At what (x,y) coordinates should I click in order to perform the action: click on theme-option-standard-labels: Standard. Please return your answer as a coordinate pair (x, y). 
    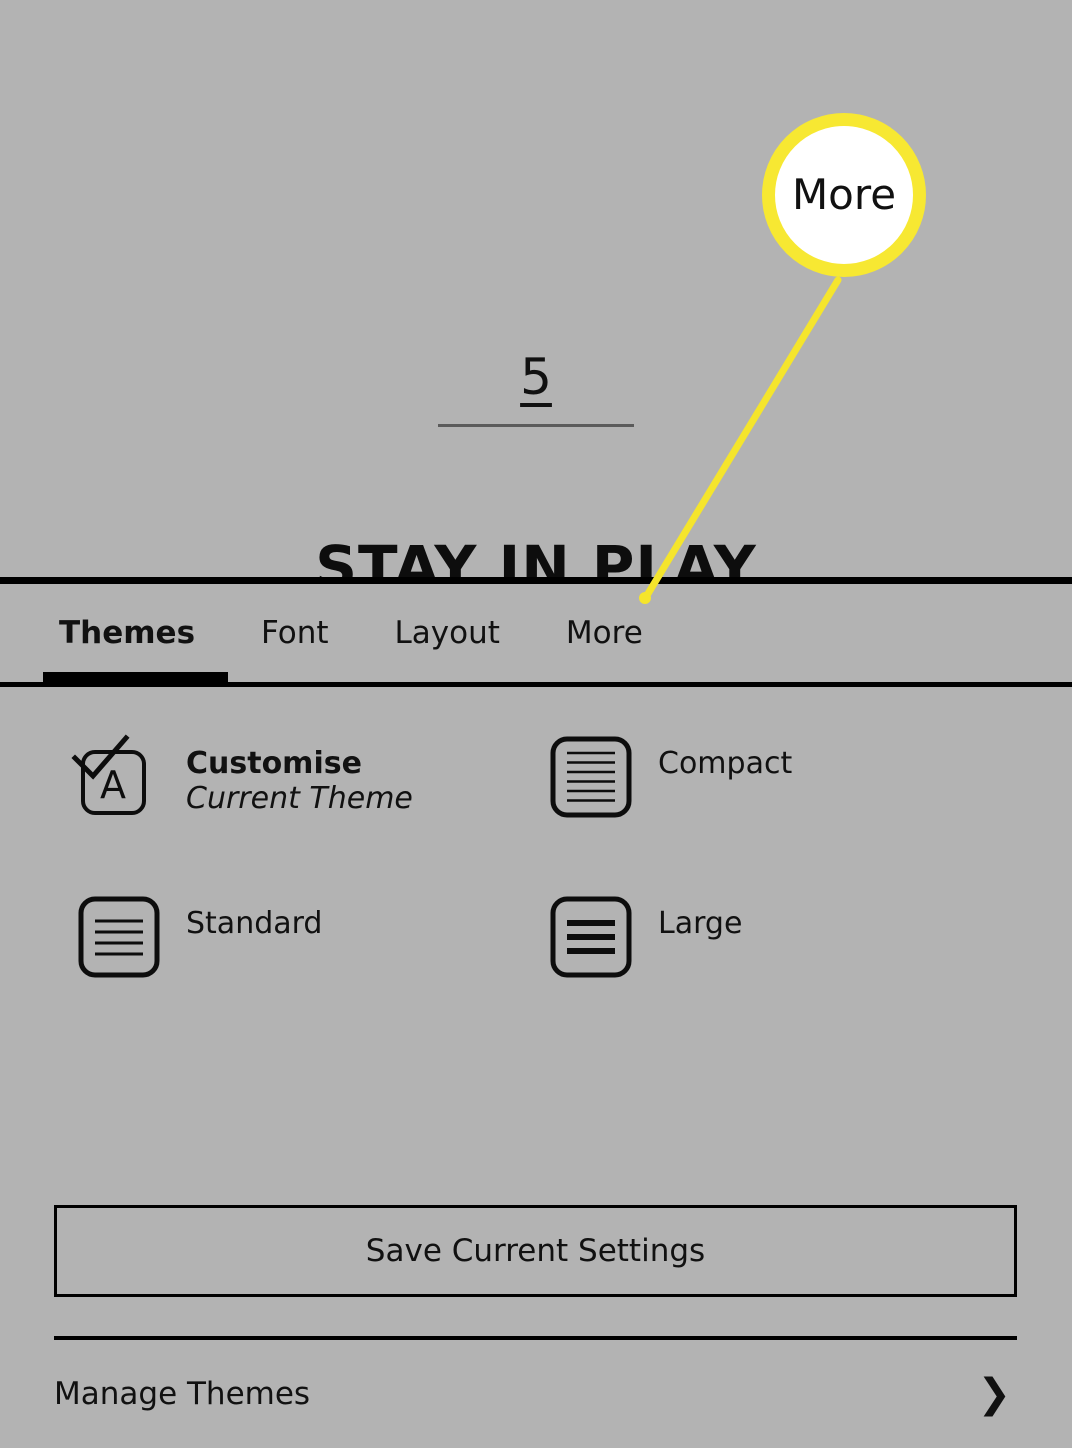
    Looking at the image, I should click on (254, 918).